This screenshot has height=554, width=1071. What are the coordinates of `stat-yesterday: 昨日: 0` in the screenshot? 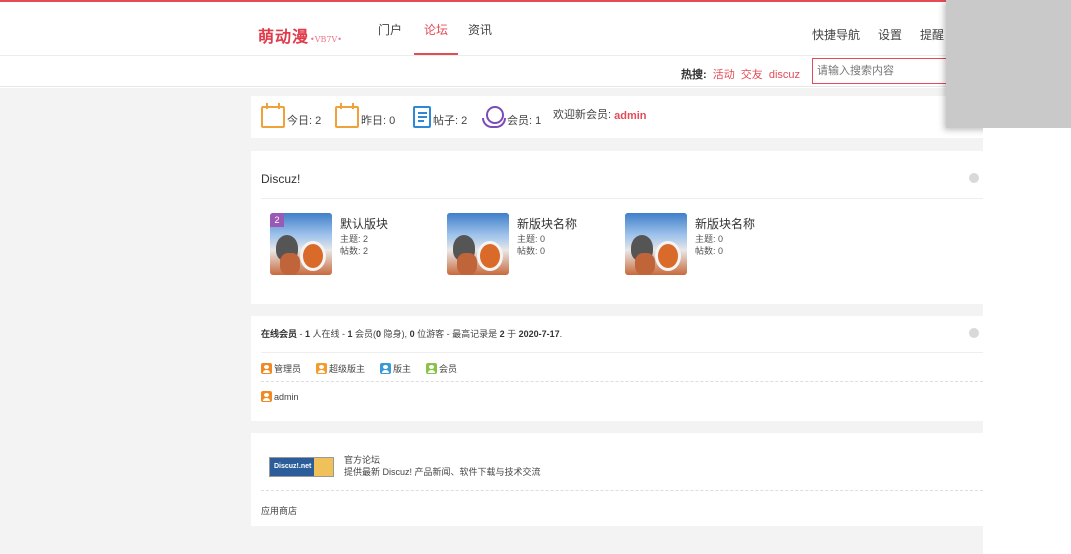 It's located at (365, 115).